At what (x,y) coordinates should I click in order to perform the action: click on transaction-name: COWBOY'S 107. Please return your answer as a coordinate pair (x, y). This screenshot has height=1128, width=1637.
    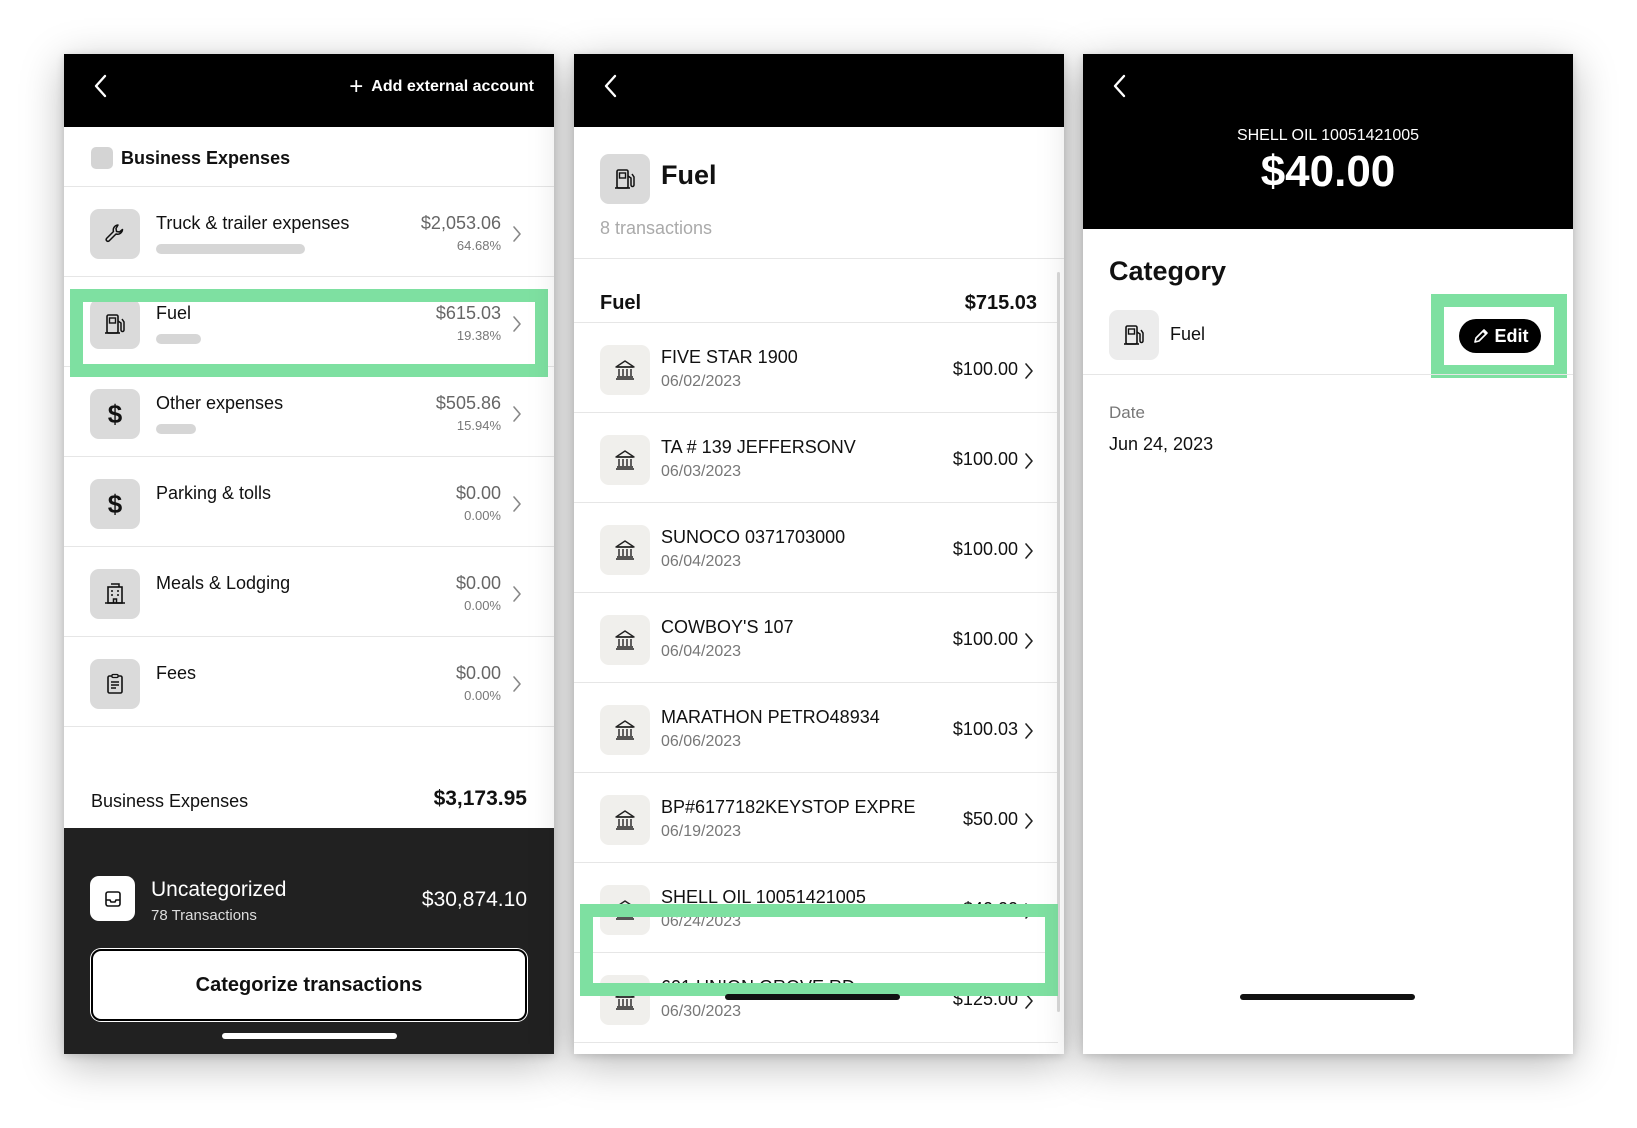
    Looking at the image, I should click on (727, 627).